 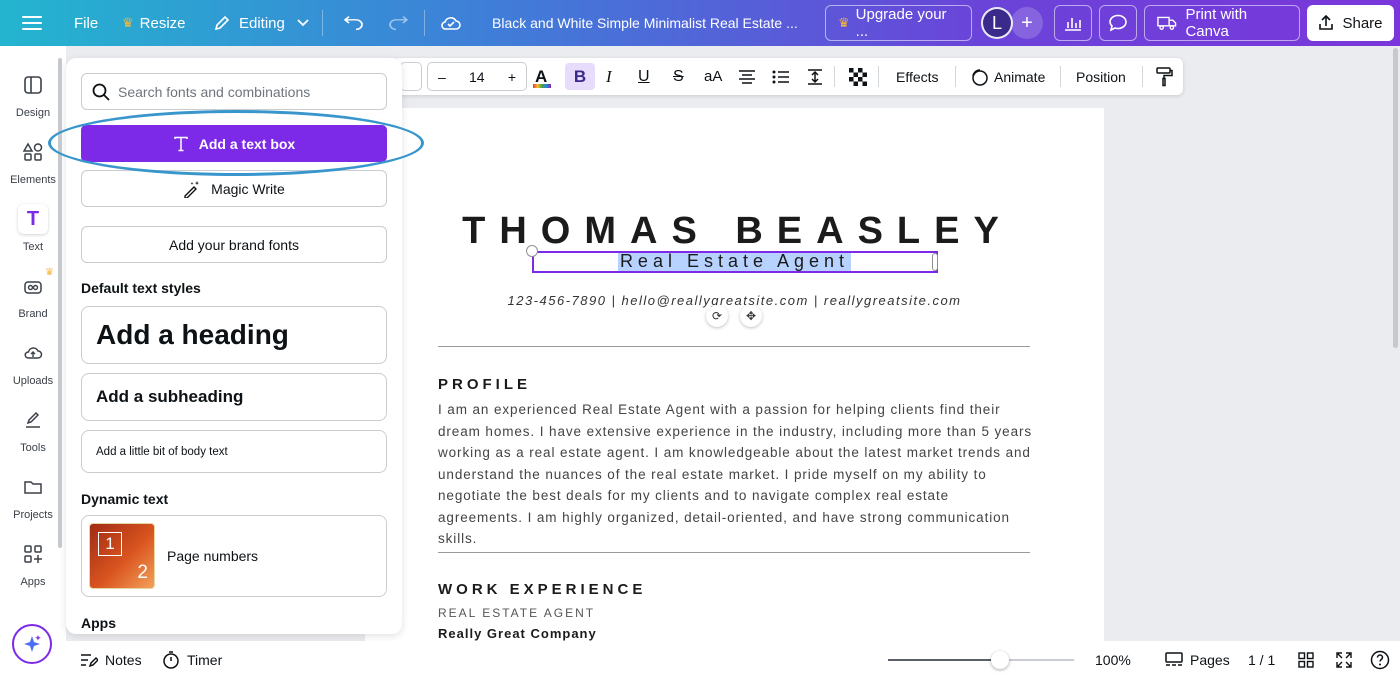 I want to click on menu-button, so click(x=32, y=23).